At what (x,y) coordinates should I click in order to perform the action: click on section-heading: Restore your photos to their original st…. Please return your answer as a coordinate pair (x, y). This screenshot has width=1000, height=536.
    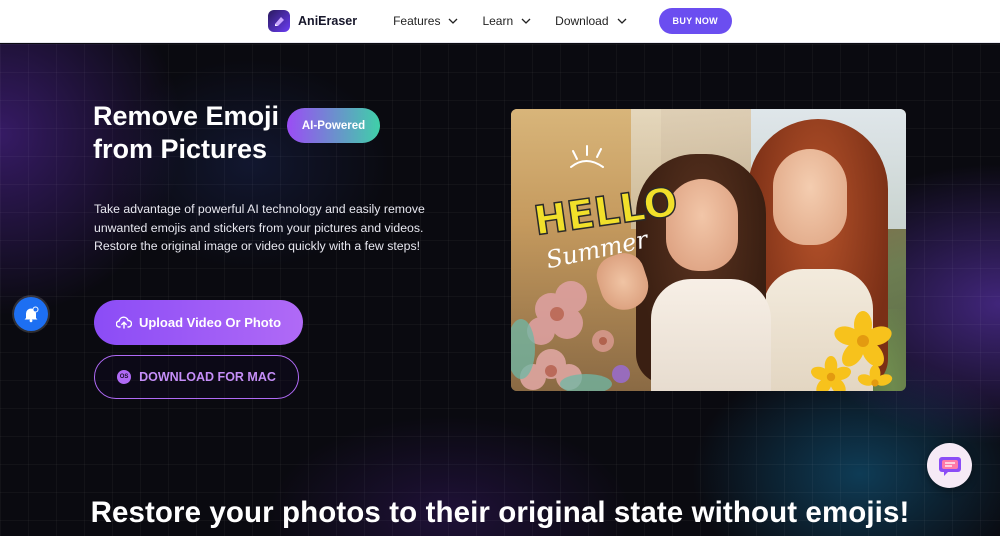
    Looking at the image, I should click on (500, 512).